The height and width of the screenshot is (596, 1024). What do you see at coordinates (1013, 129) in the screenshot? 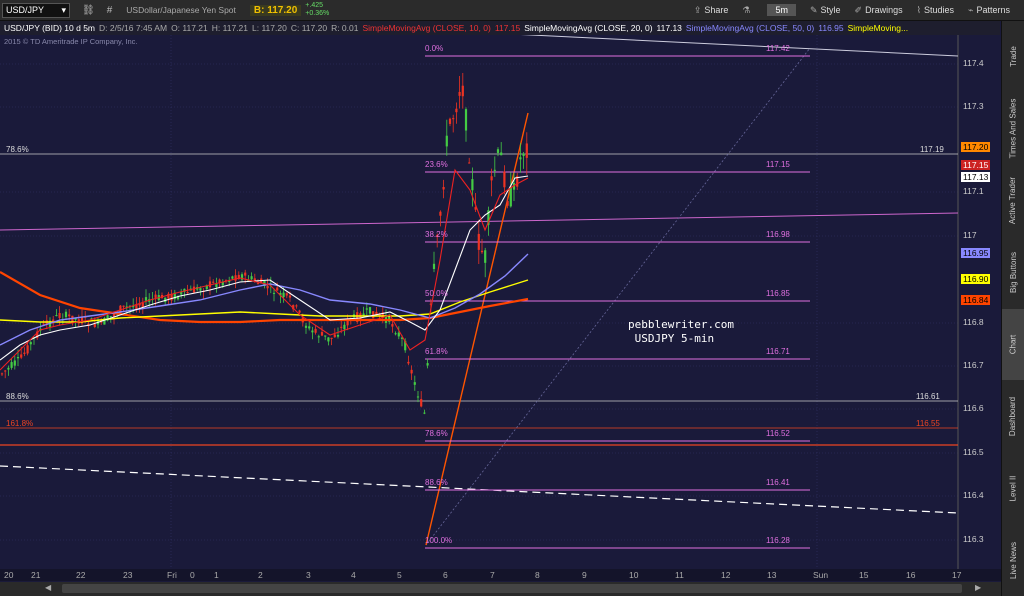
I see `side-tab-times-and-sales: Times And Sales` at bounding box center [1013, 129].